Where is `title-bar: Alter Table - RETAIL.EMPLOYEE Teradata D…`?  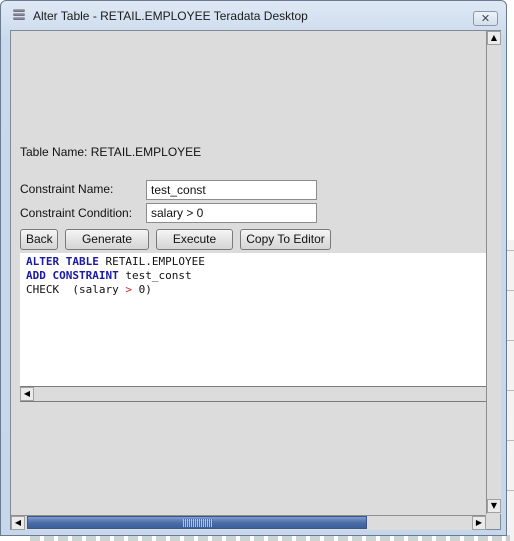 title-bar: Alter Table - RETAIL.EMPLOYEE Teradata D… is located at coordinates (253, 16).